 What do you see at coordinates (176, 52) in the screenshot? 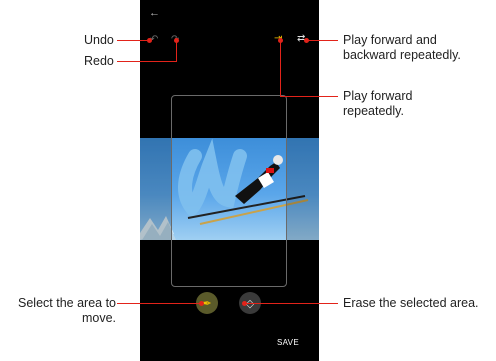
I see `redo-callout-line-v` at bounding box center [176, 52].